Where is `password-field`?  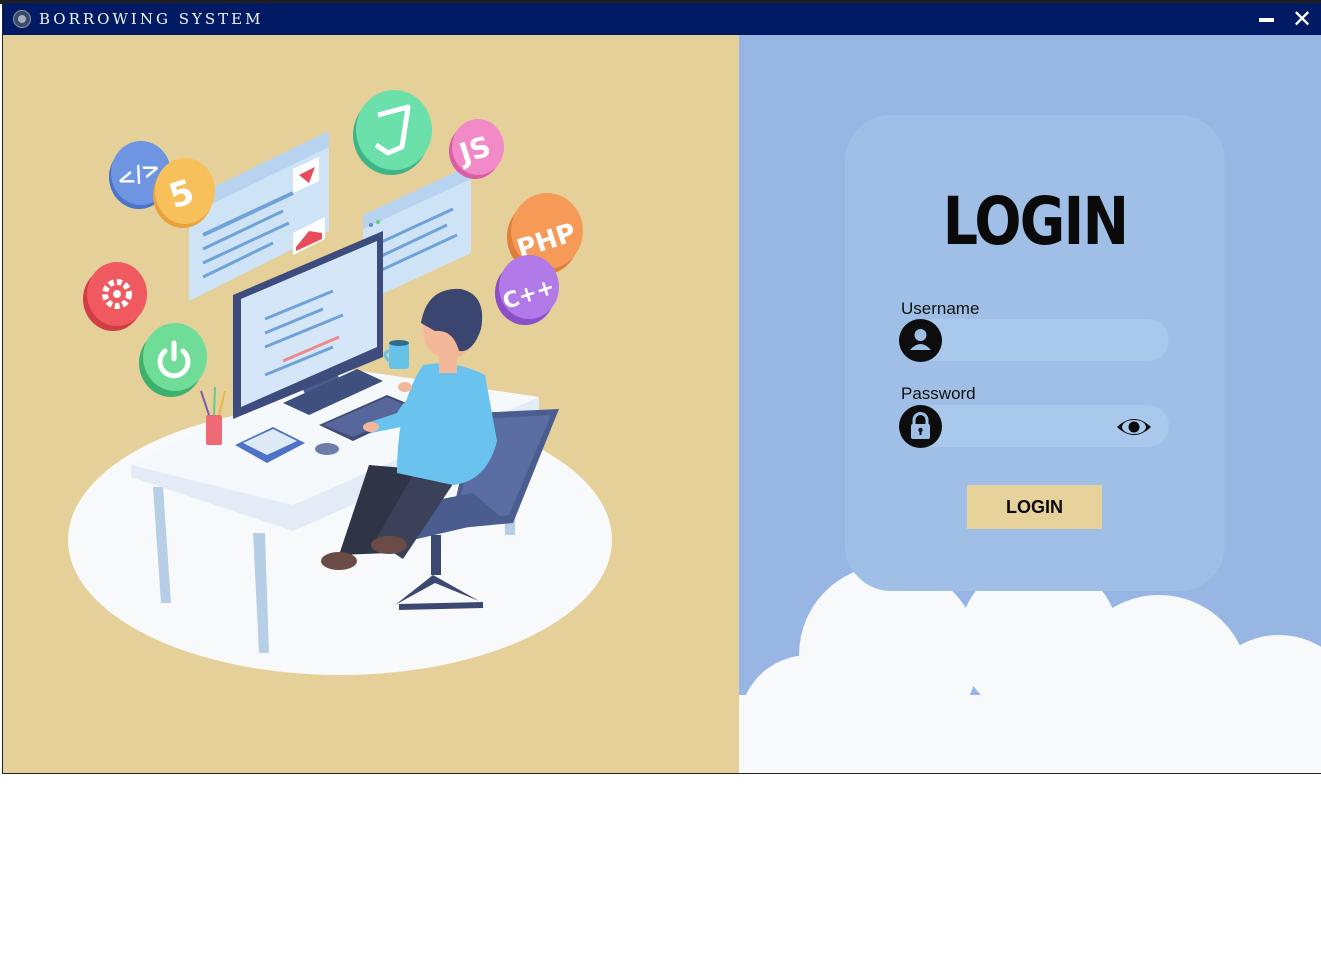 password-field is located at coordinates (1034, 426).